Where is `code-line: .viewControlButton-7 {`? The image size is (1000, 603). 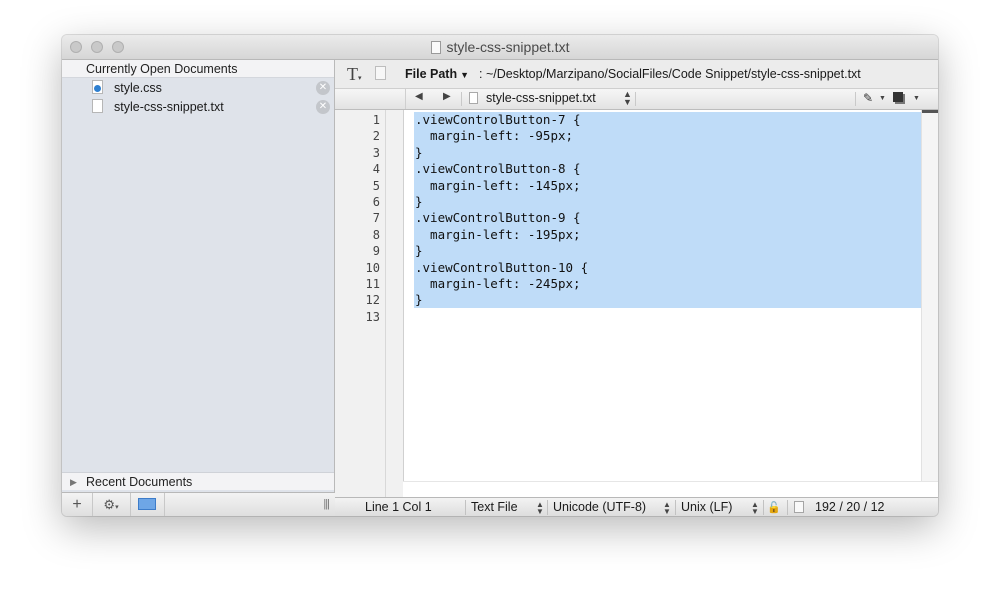
code-line: .viewControlButton-7 { is located at coordinates (667, 120).